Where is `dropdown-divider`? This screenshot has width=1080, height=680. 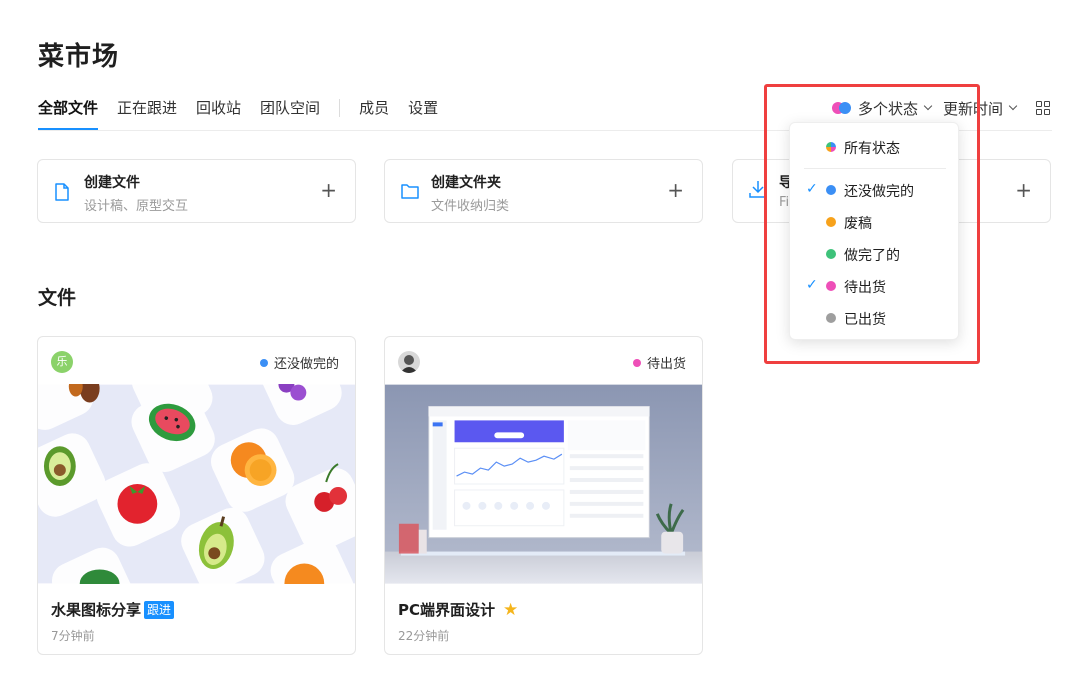
dropdown-divider is located at coordinates (875, 168).